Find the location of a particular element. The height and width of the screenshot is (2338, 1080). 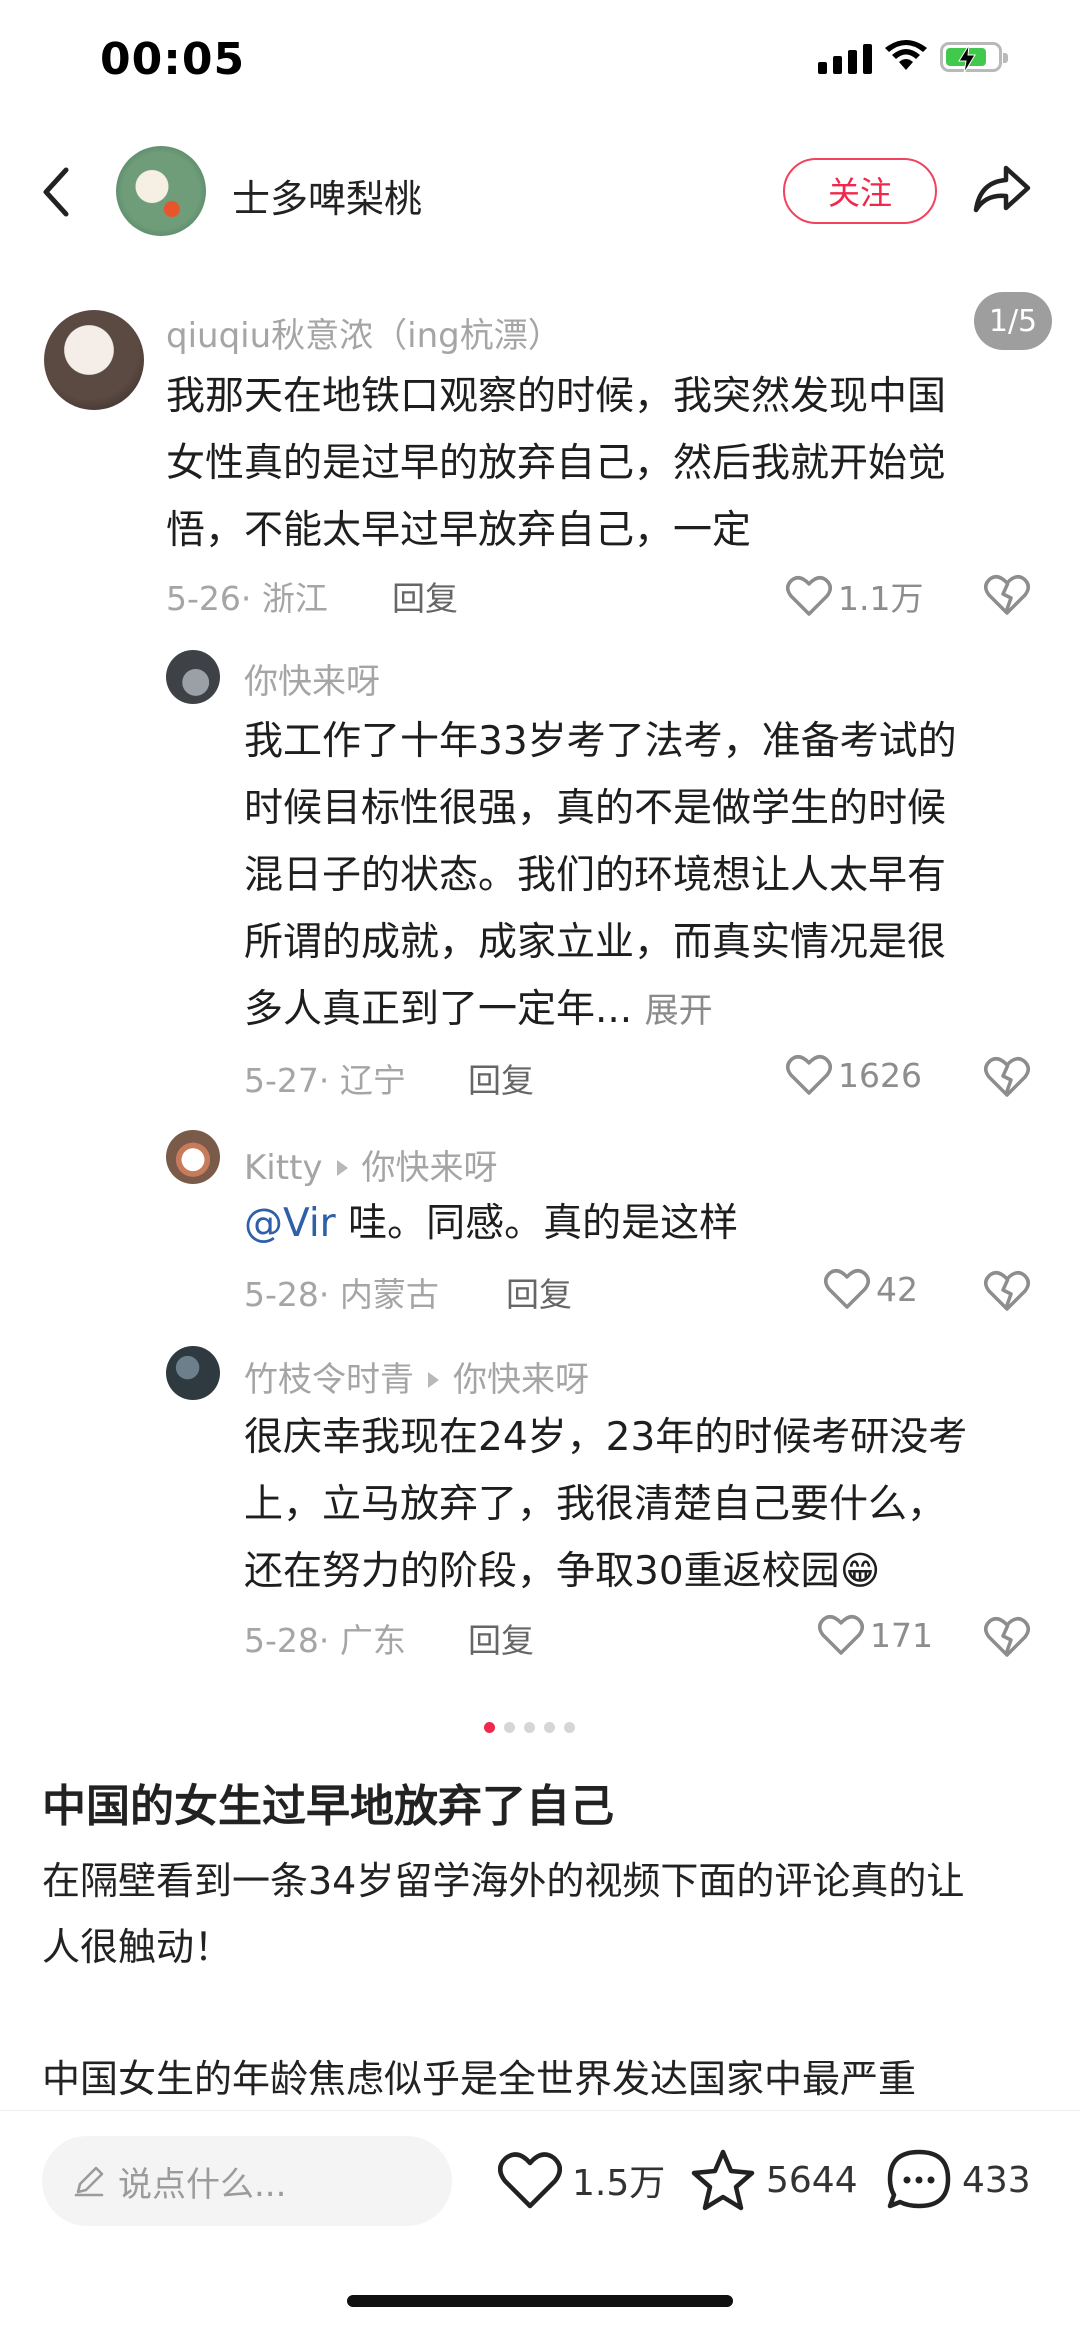

comment-date-location: 5-27· 辽宁 is located at coordinates (325, 1080).